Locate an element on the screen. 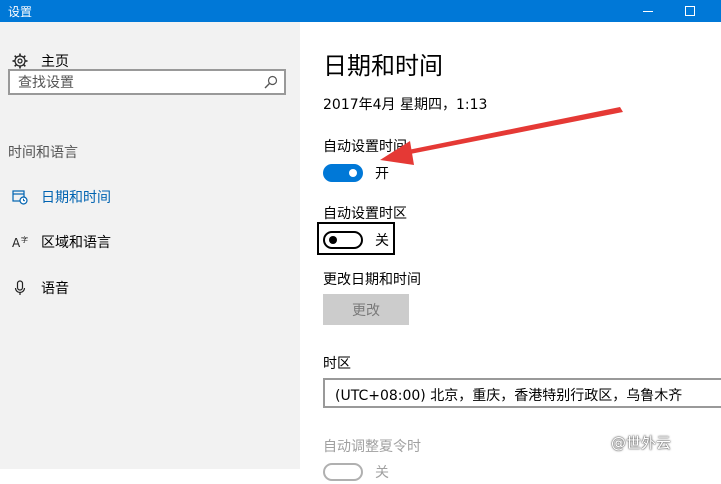  dst-state: 关 is located at coordinates (382, 473).